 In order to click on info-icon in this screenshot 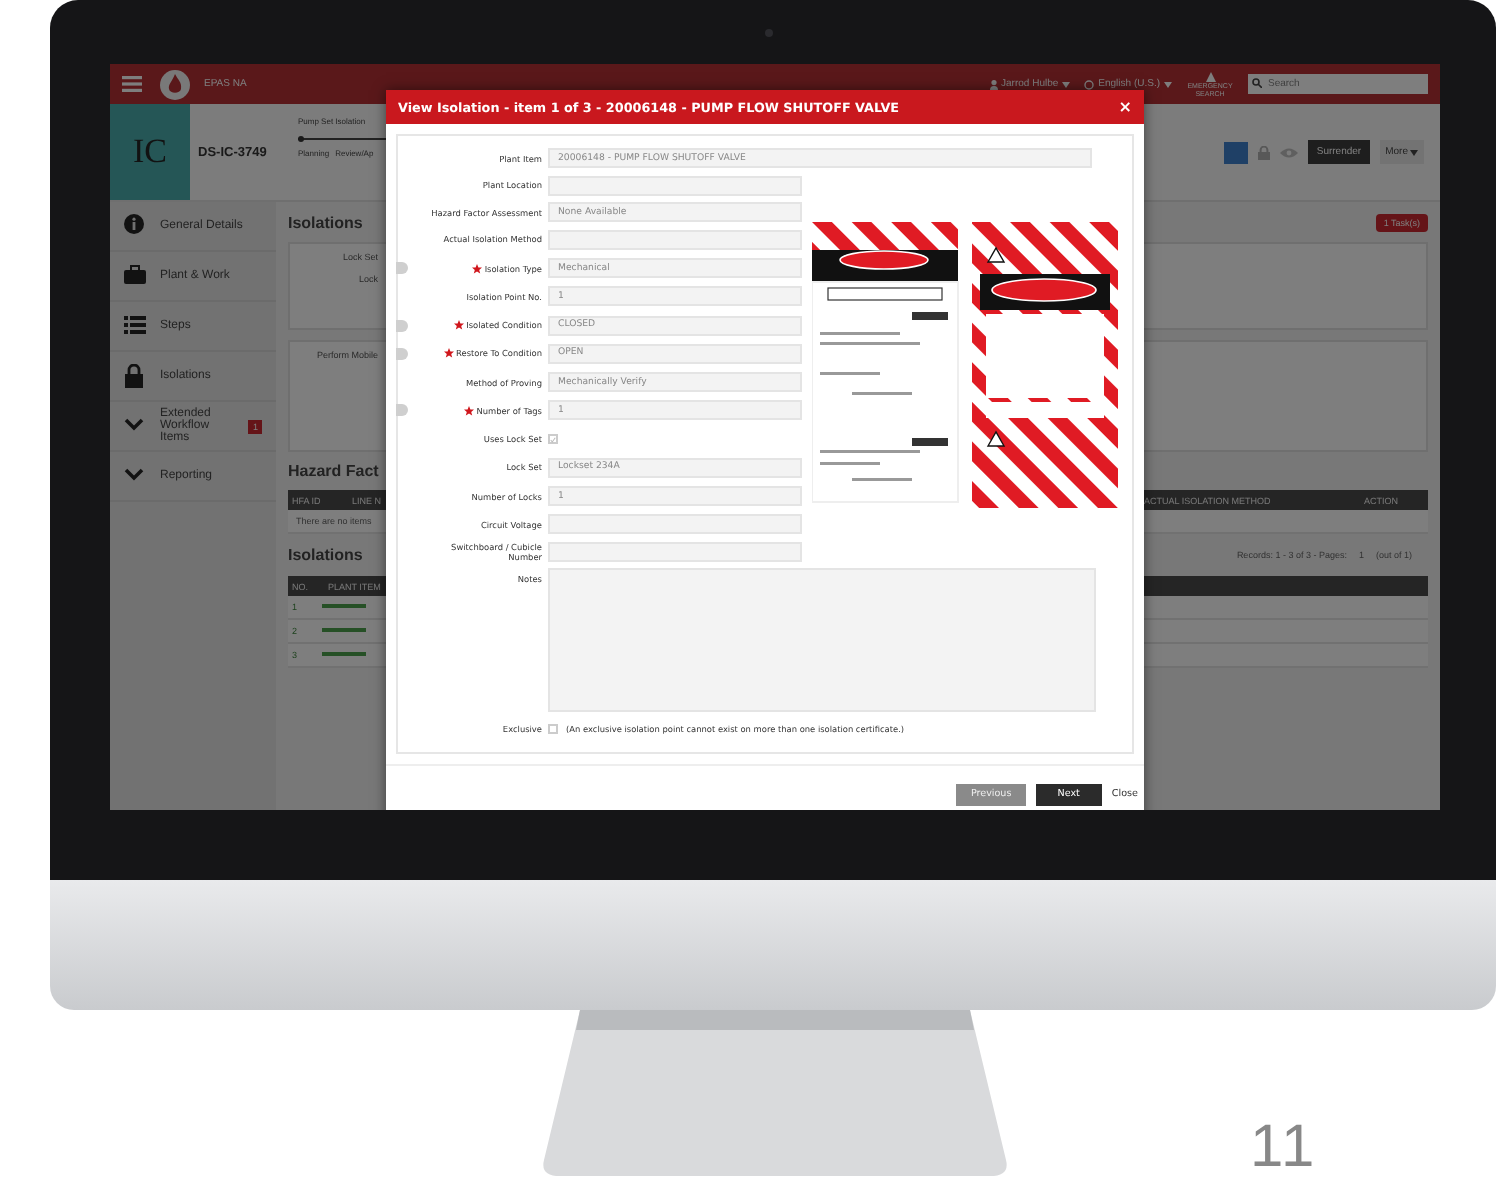, I will do `click(135, 226)`.